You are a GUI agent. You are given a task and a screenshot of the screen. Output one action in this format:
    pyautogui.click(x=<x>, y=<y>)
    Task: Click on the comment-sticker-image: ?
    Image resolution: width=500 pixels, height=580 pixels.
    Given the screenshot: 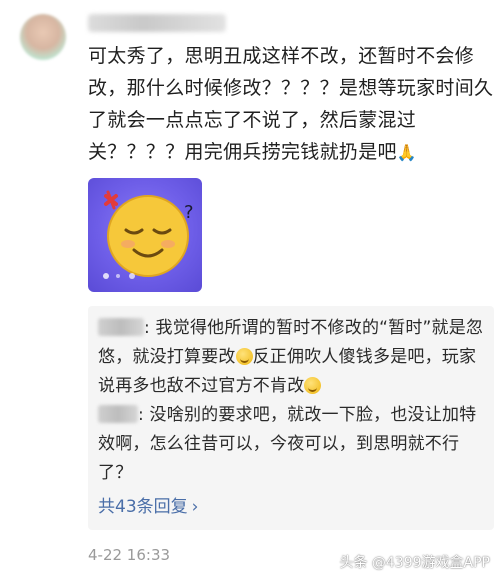 What is the action you would take?
    pyautogui.click(x=145, y=235)
    